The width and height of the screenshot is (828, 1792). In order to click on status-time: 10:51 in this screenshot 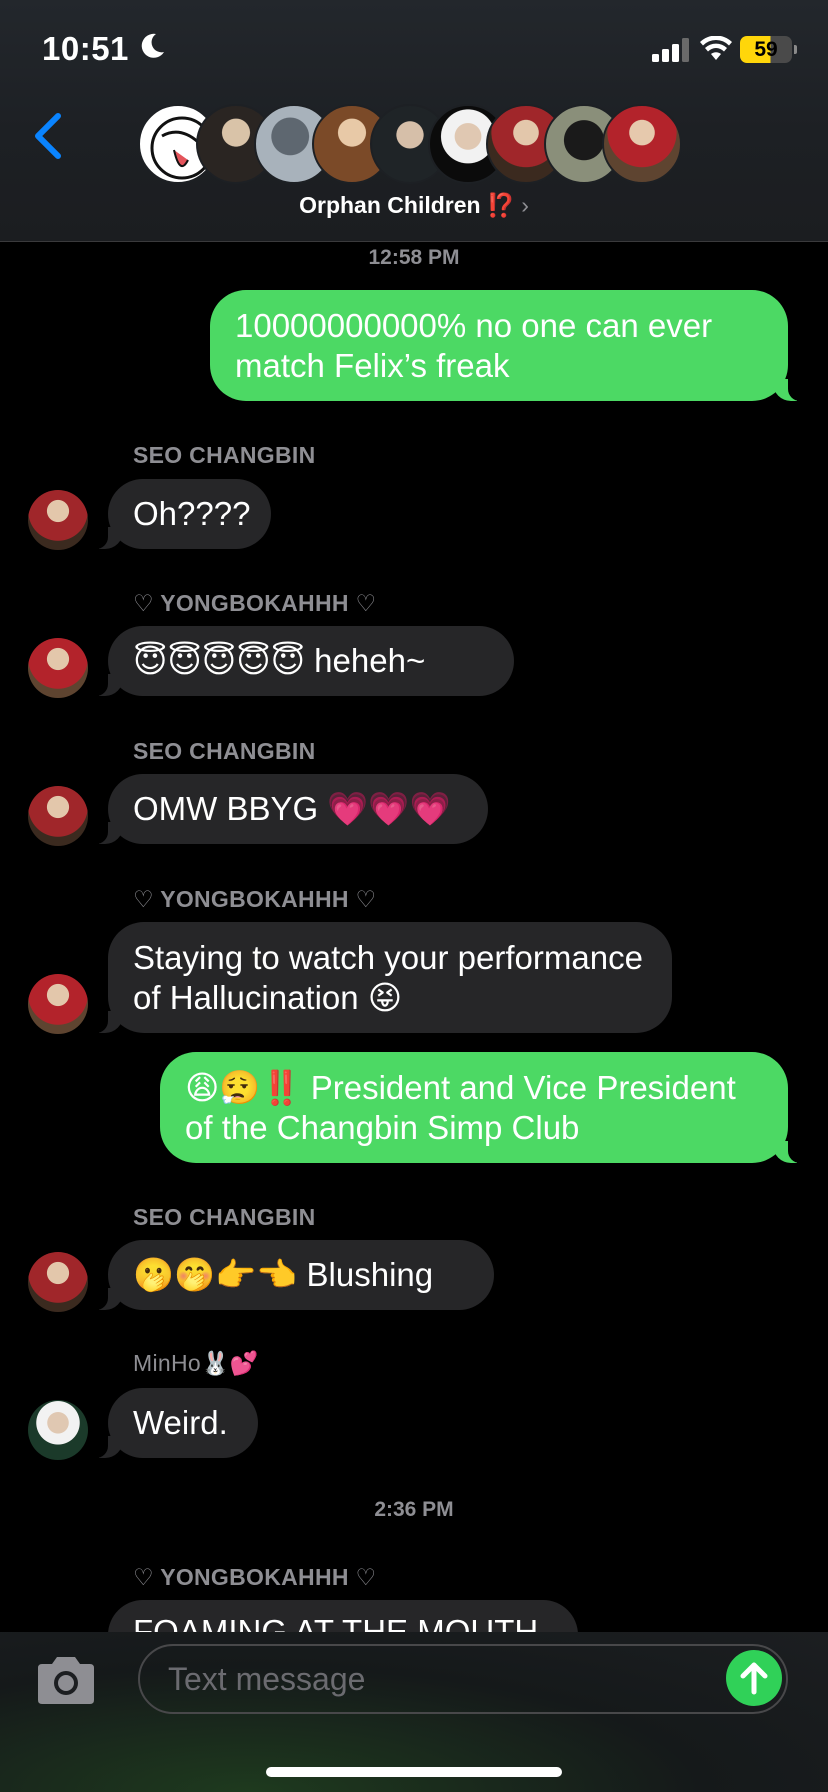, I will do `click(85, 48)`.